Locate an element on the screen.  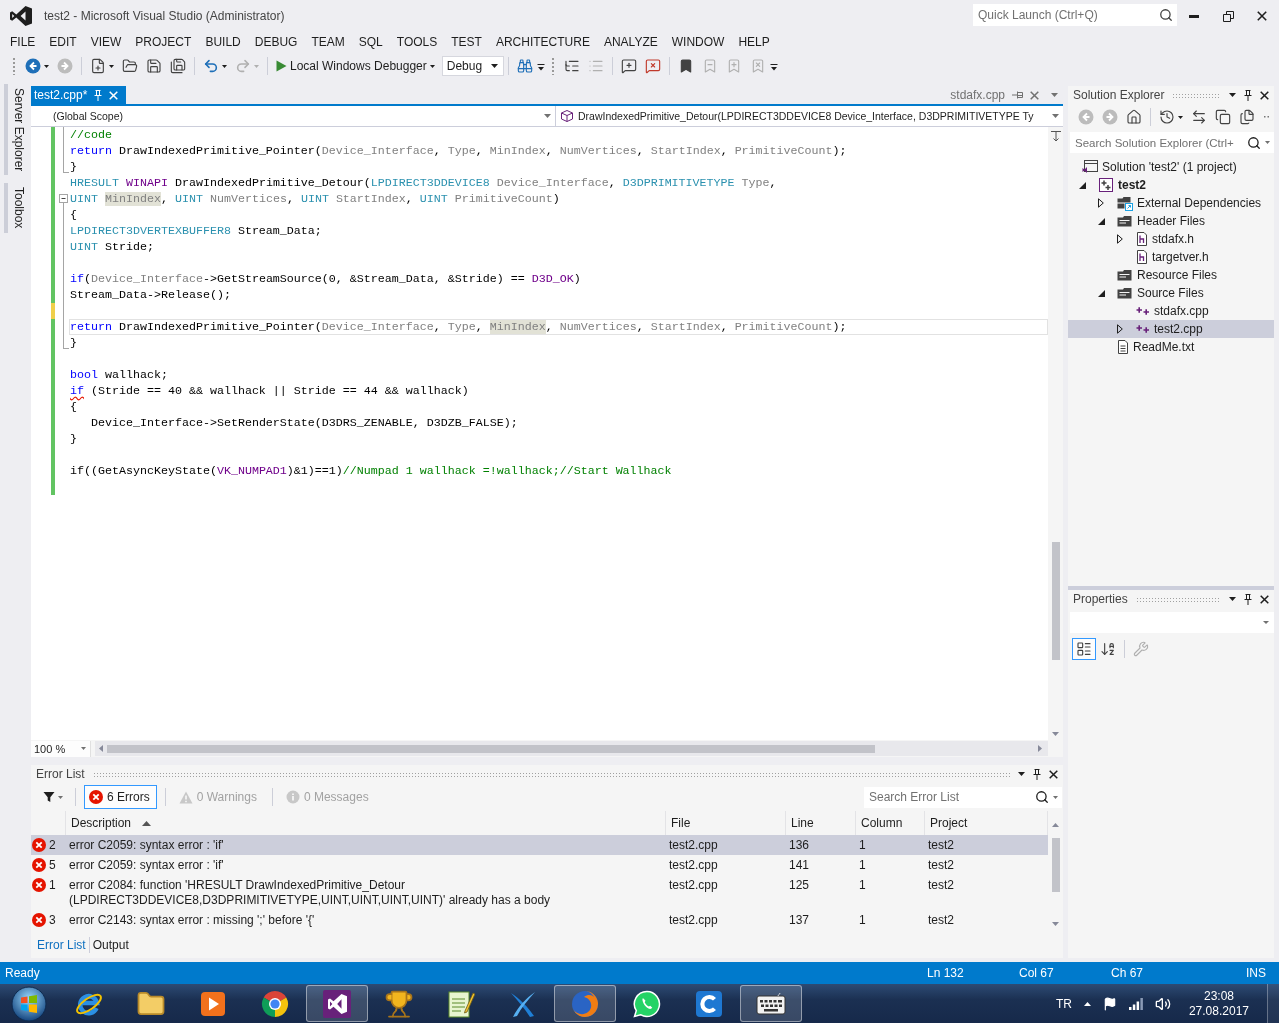
flag-icon is located at coordinates (1109, 1003).